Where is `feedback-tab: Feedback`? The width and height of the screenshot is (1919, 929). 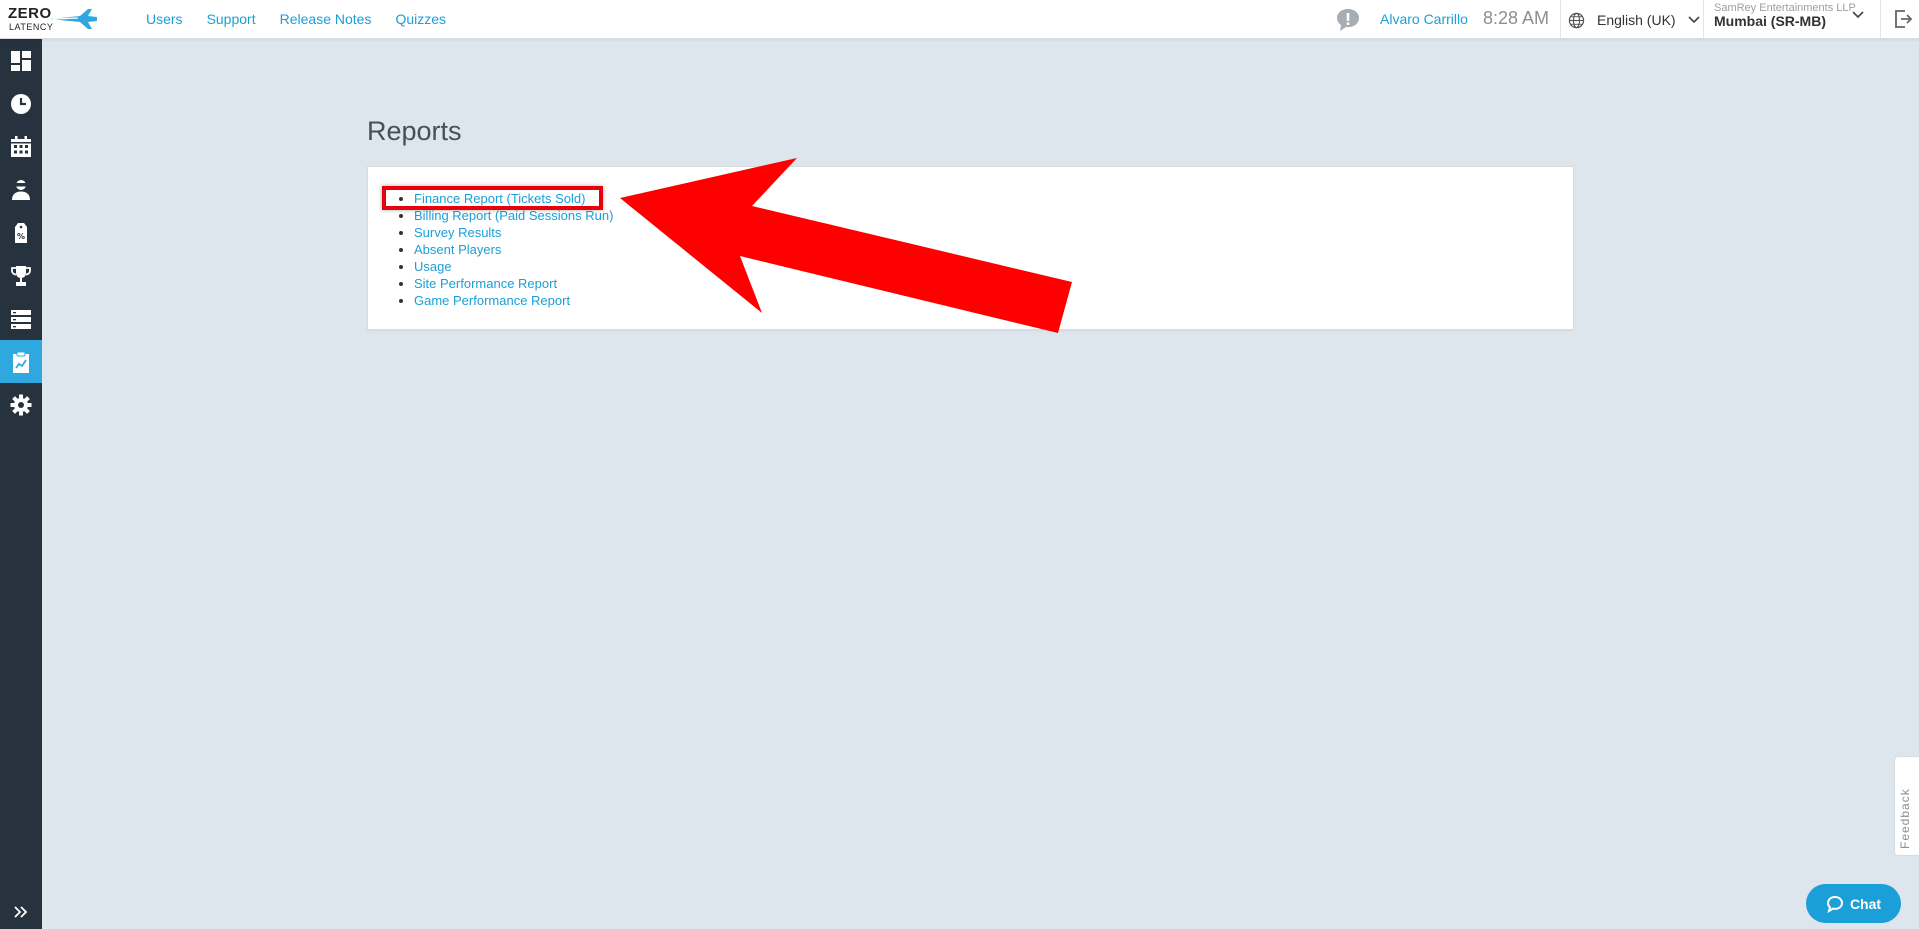 feedback-tab: Feedback is located at coordinates (1906, 806).